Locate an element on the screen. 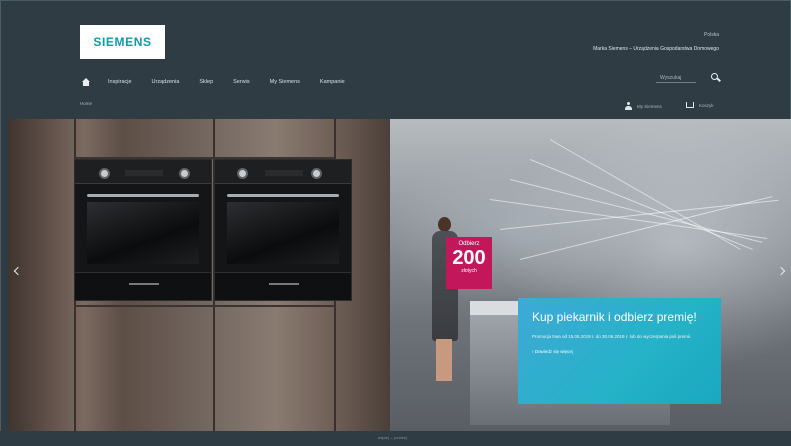 This screenshot has width=791, height=446. siemens-logo: SIEMENS is located at coordinates (122, 42).